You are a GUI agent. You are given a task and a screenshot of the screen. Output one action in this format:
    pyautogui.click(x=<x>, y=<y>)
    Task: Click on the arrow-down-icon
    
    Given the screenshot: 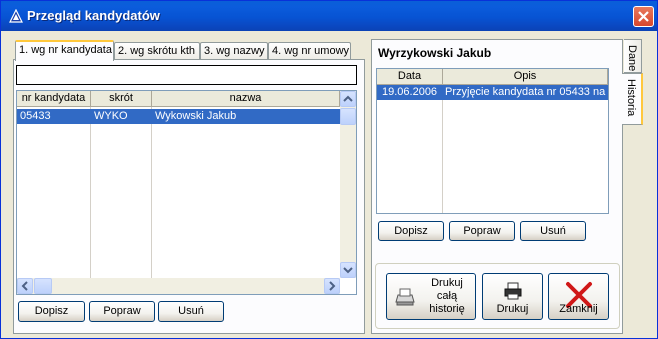 What is the action you would take?
    pyautogui.click(x=348, y=270)
    